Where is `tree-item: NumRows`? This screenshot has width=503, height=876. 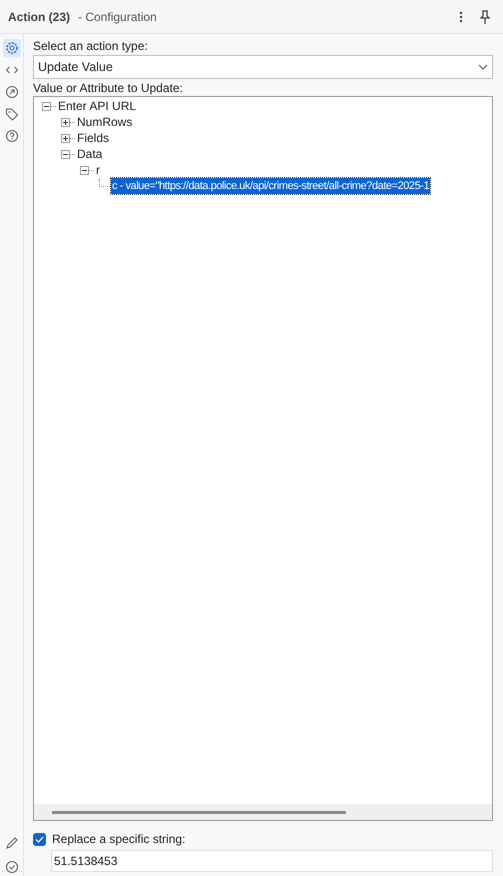
tree-item: NumRows is located at coordinates (105, 122).